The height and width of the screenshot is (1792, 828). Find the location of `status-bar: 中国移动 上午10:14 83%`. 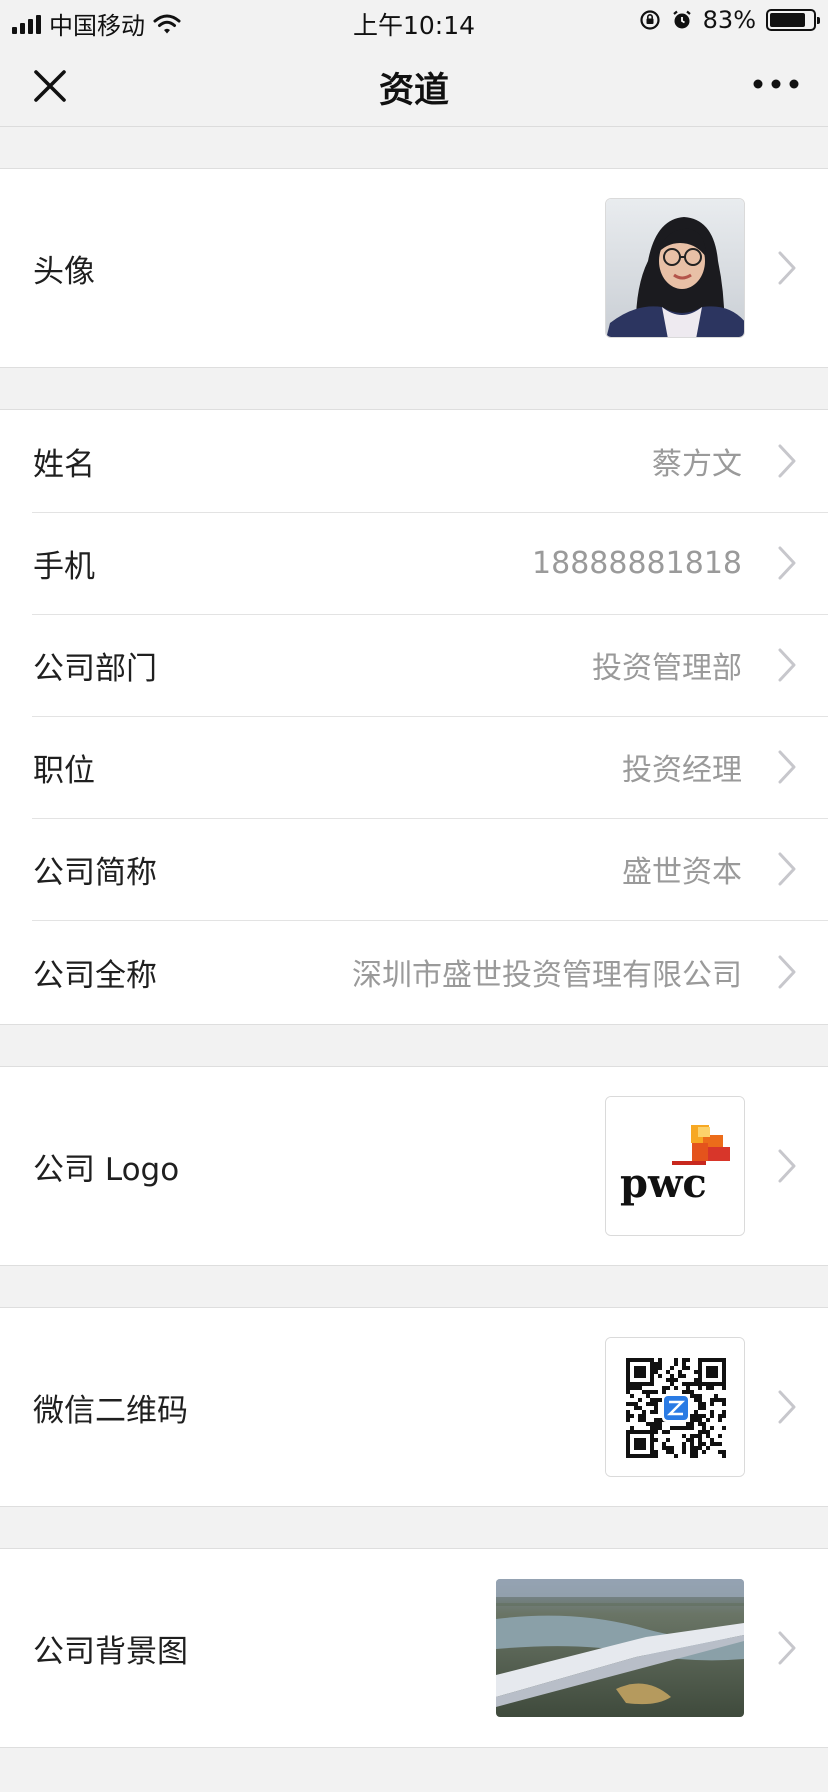

status-bar: 中国移动 上午10:14 83% is located at coordinates (414, 21).